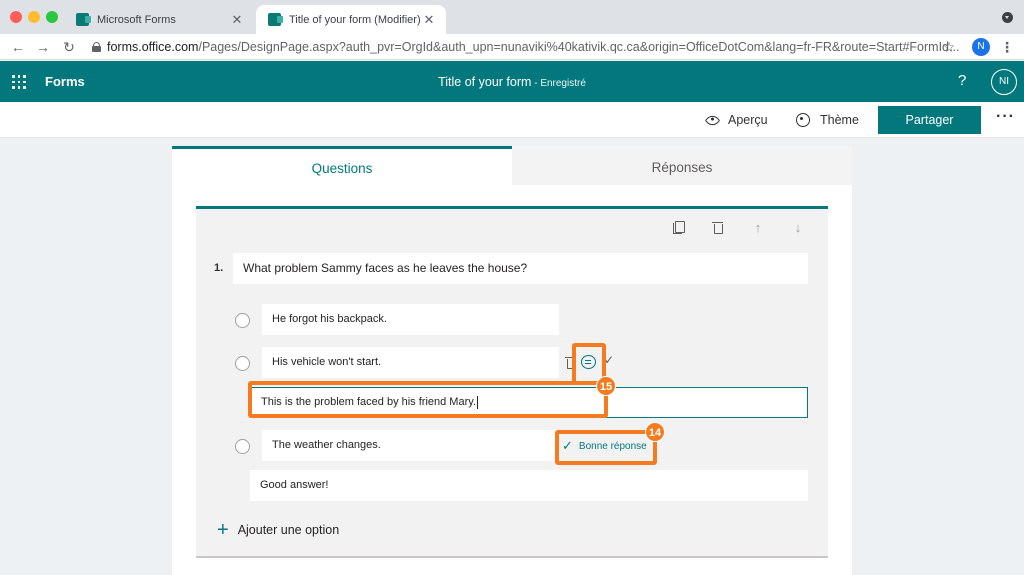  What do you see at coordinates (606, 447) in the screenshot?
I see `callout-correct-answer-highlight` at bounding box center [606, 447].